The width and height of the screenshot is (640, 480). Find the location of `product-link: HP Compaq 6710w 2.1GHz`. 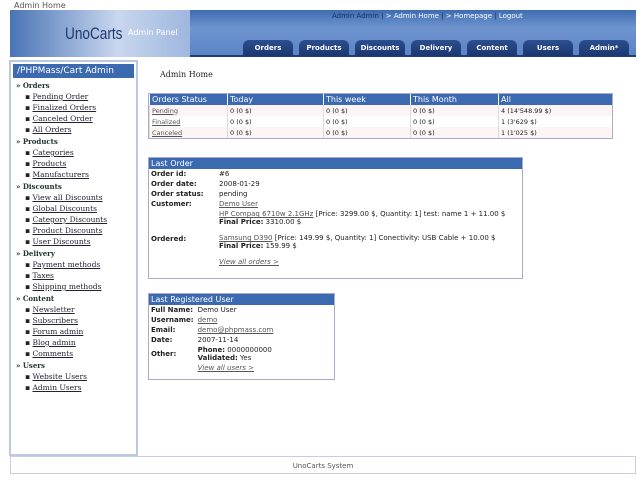

product-link: HP Compaq 6710w 2.1GHz is located at coordinates (266, 214).